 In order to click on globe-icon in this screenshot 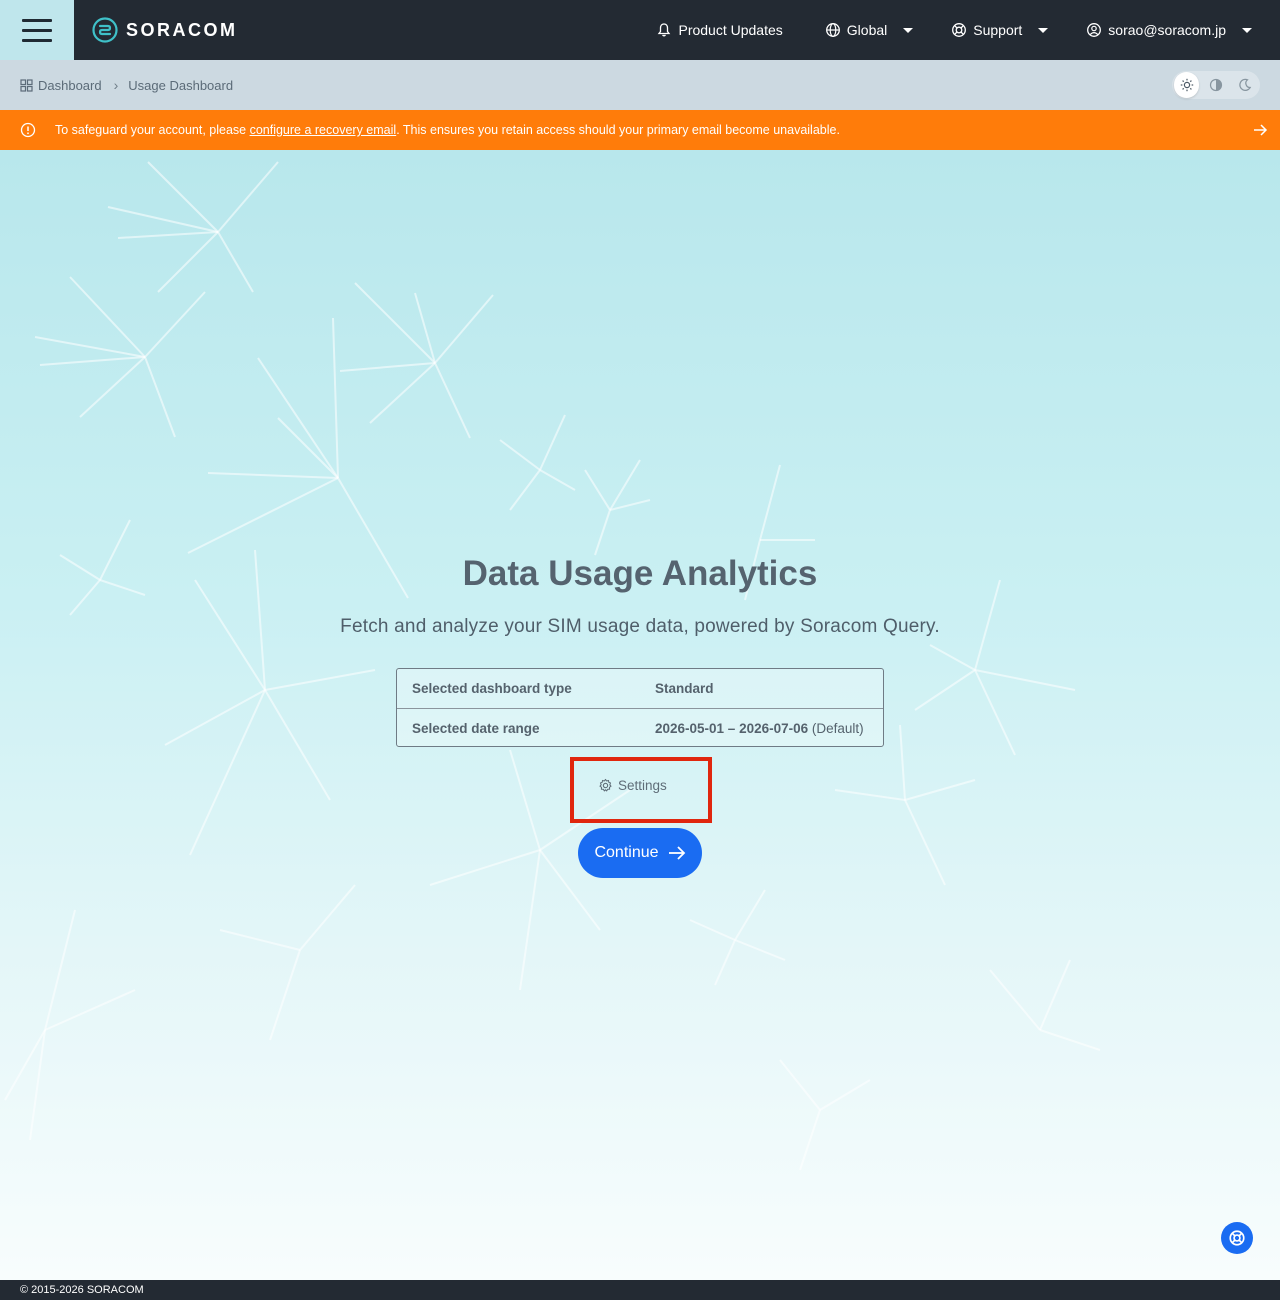, I will do `click(833, 30)`.